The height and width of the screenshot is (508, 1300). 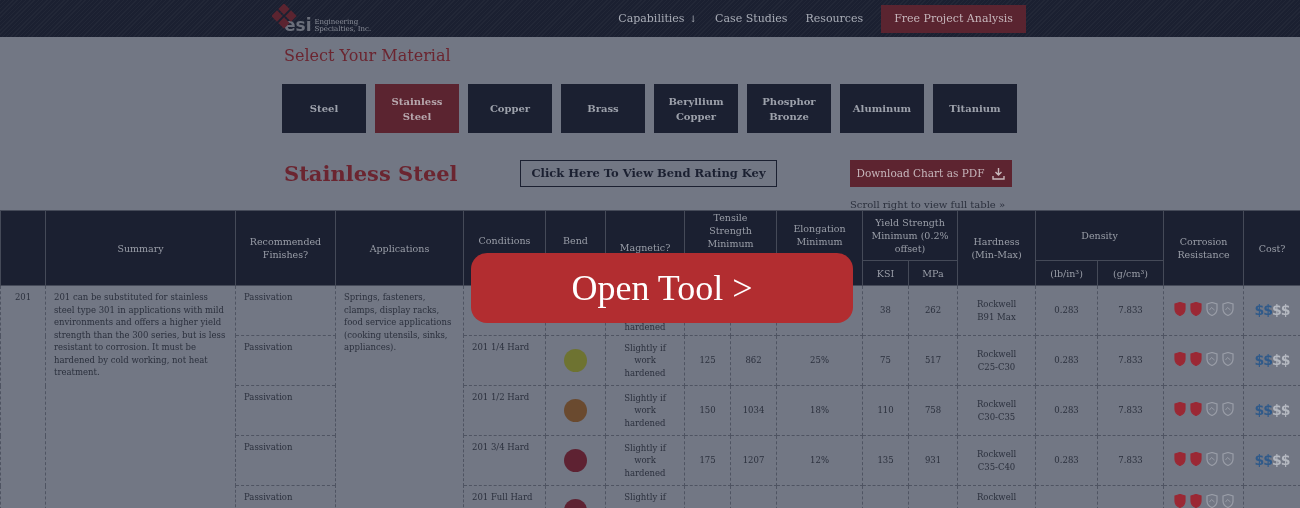 What do you see at coordinates (502, 497) in the screenshot?
I see `table-cell: 201 Full Hard` at bounding box center [502, 497].